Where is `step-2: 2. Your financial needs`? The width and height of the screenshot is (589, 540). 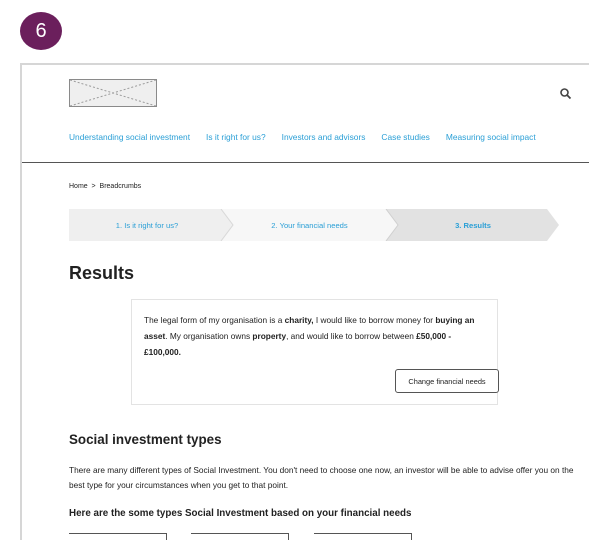
step-2: 2. Your financial needs is located at coordinates (309, 225).